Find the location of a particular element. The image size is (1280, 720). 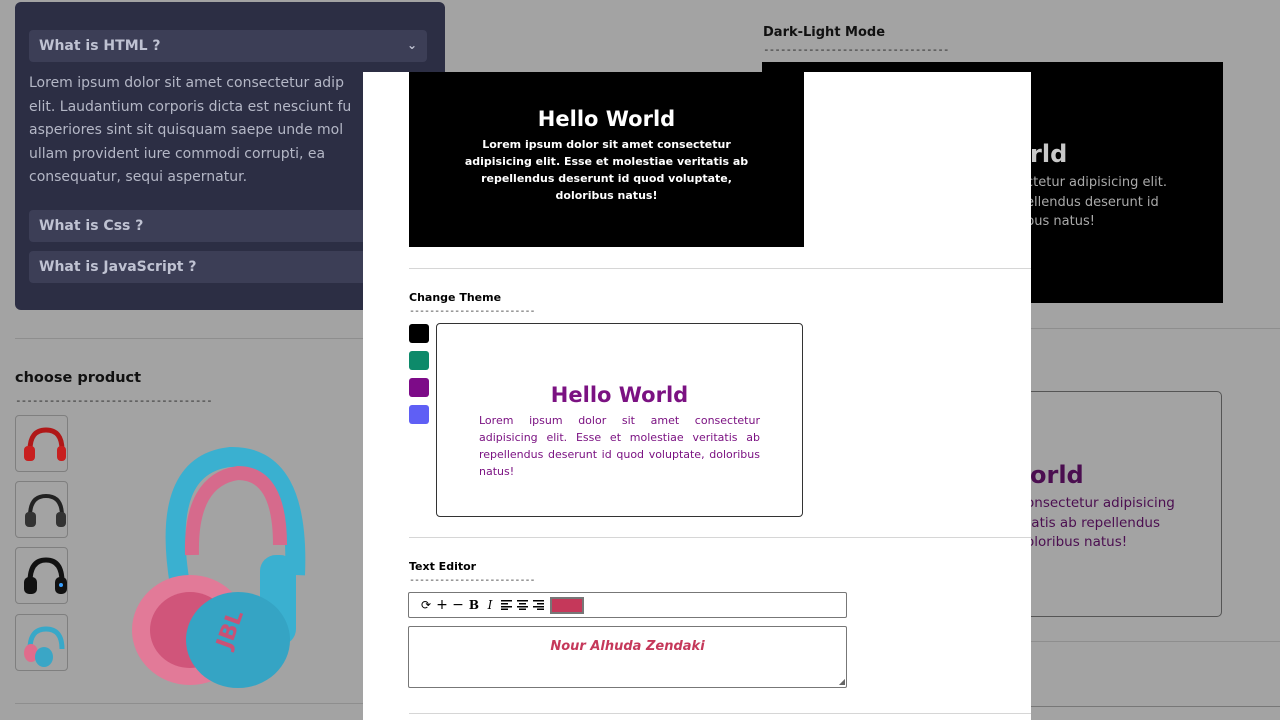

text-editor-title: Text Editor is located at coordinates (443, 566).